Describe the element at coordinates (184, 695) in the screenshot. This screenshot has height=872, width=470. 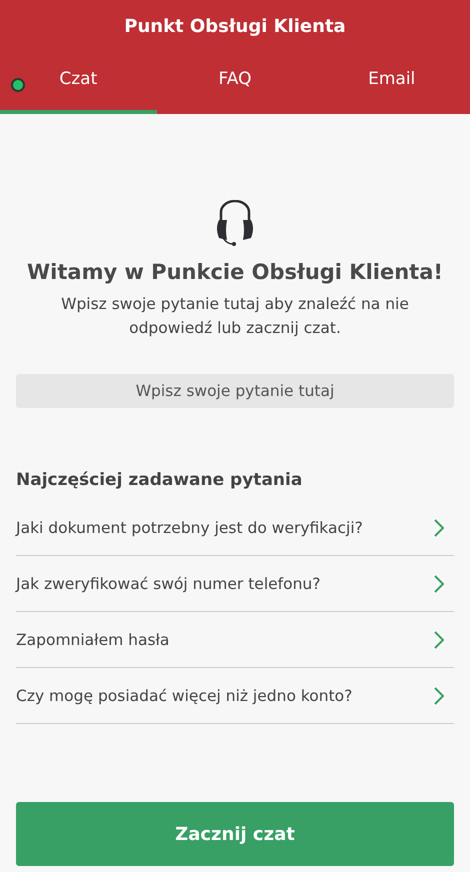
I see `faq-question: Czy mogę posiadać więcej niż jedno konto?` at that location.